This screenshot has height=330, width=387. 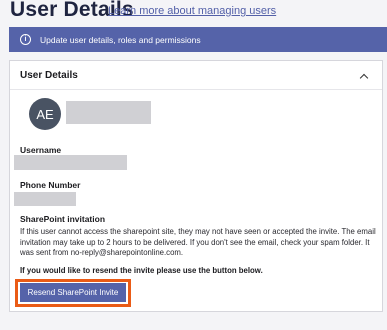 I want to click on redacted-username, so click(x=70, y=162).